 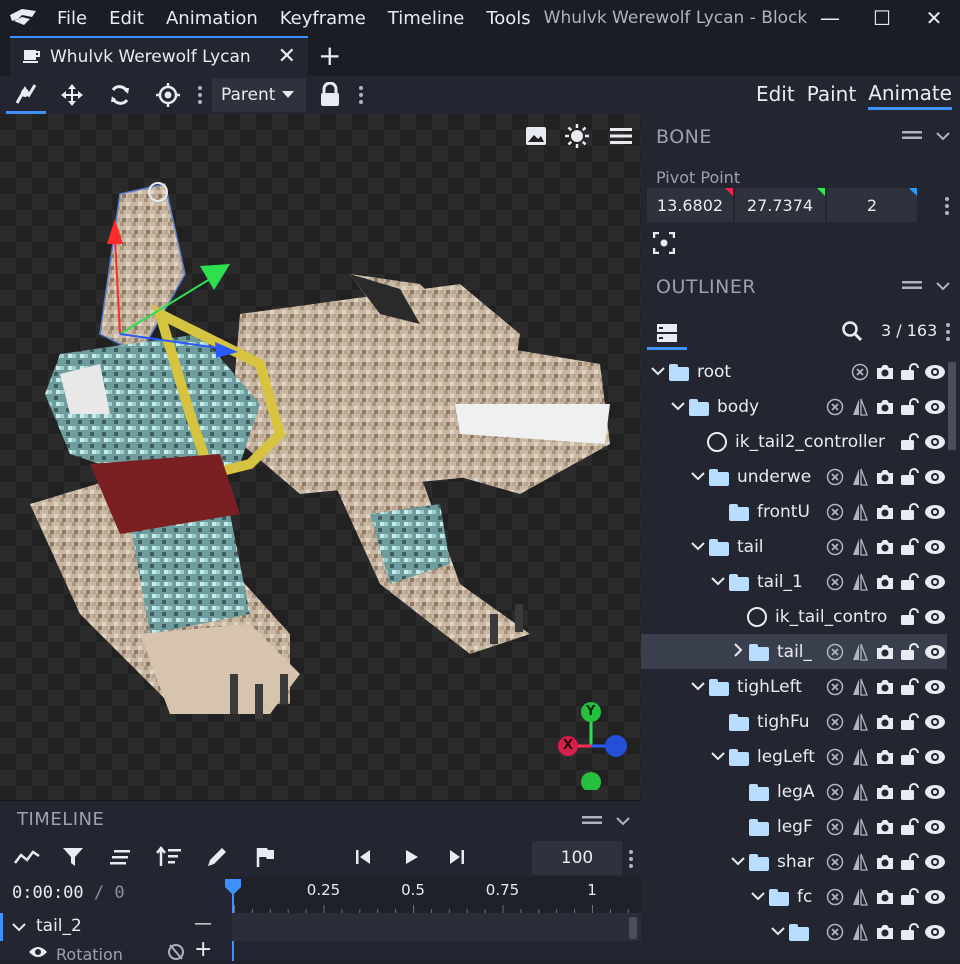 I want to click on timeline-row-channel: Rotation +, so click(x=320, y=950).